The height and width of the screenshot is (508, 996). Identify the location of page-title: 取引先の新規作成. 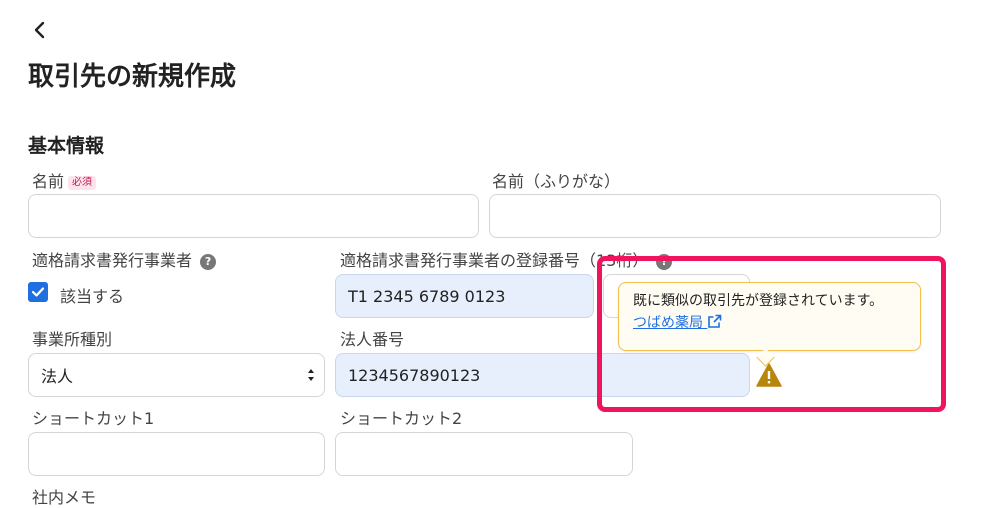
(132, 77).